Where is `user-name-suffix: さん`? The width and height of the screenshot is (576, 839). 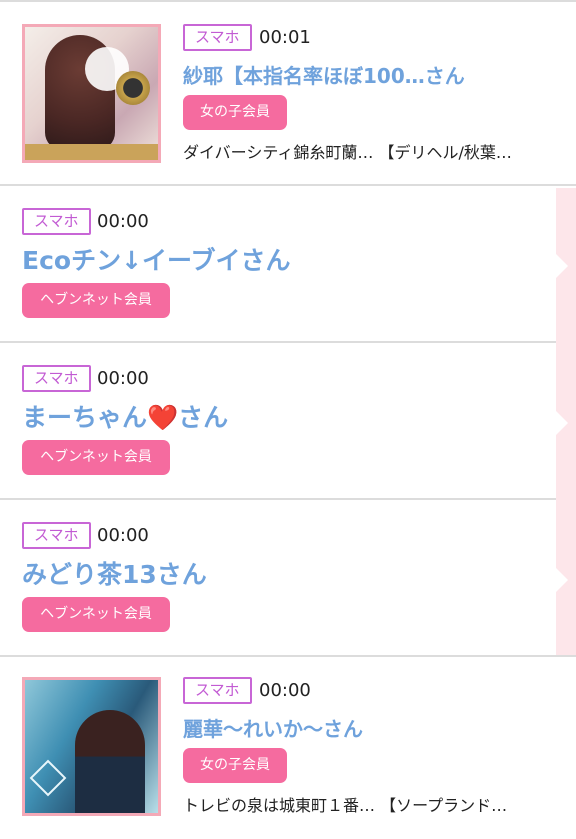
user-name-suffix: さん is located at coordinates (203, 417).